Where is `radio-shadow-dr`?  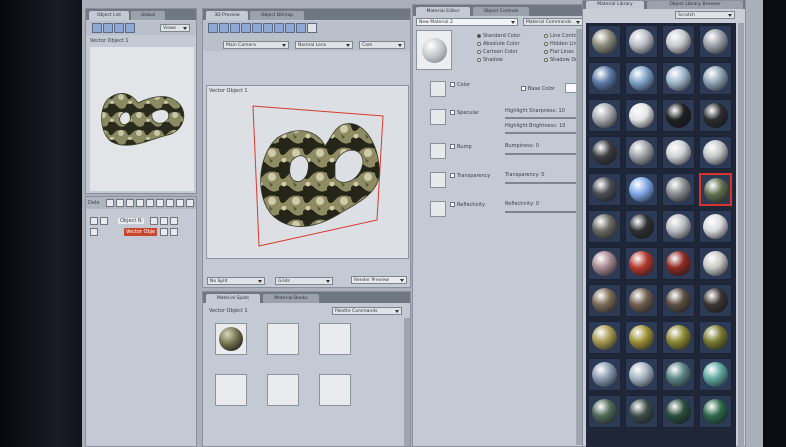 radio-shadow-dr is located at coordinates (546, 60).